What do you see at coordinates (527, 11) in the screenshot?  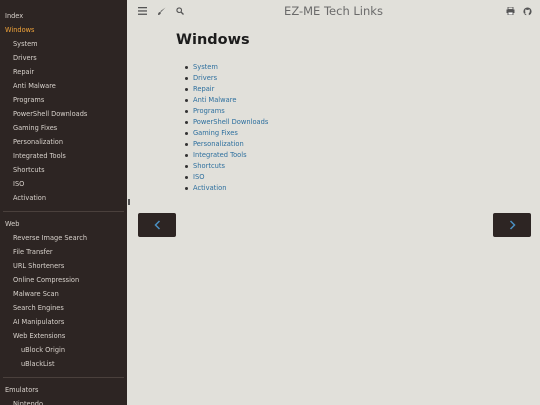 I see `github-icon` at bounding box center [527, 11].